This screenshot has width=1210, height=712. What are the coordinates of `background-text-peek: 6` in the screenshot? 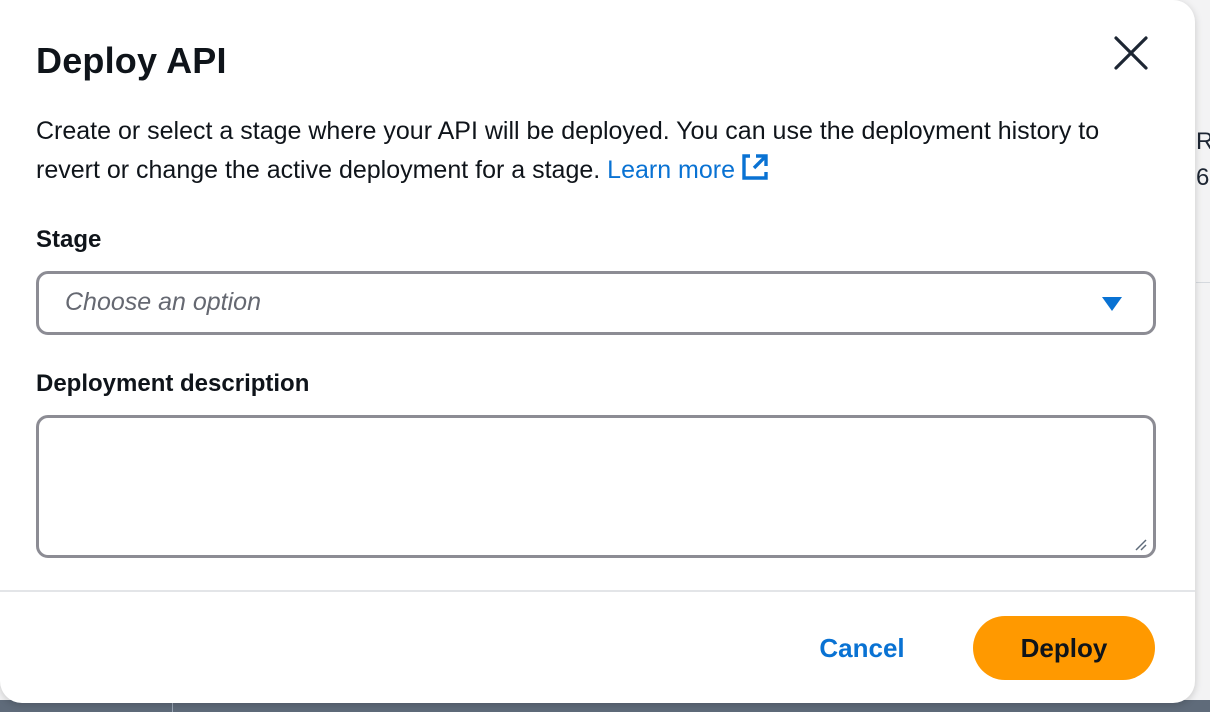 It's located at (1203, 177).